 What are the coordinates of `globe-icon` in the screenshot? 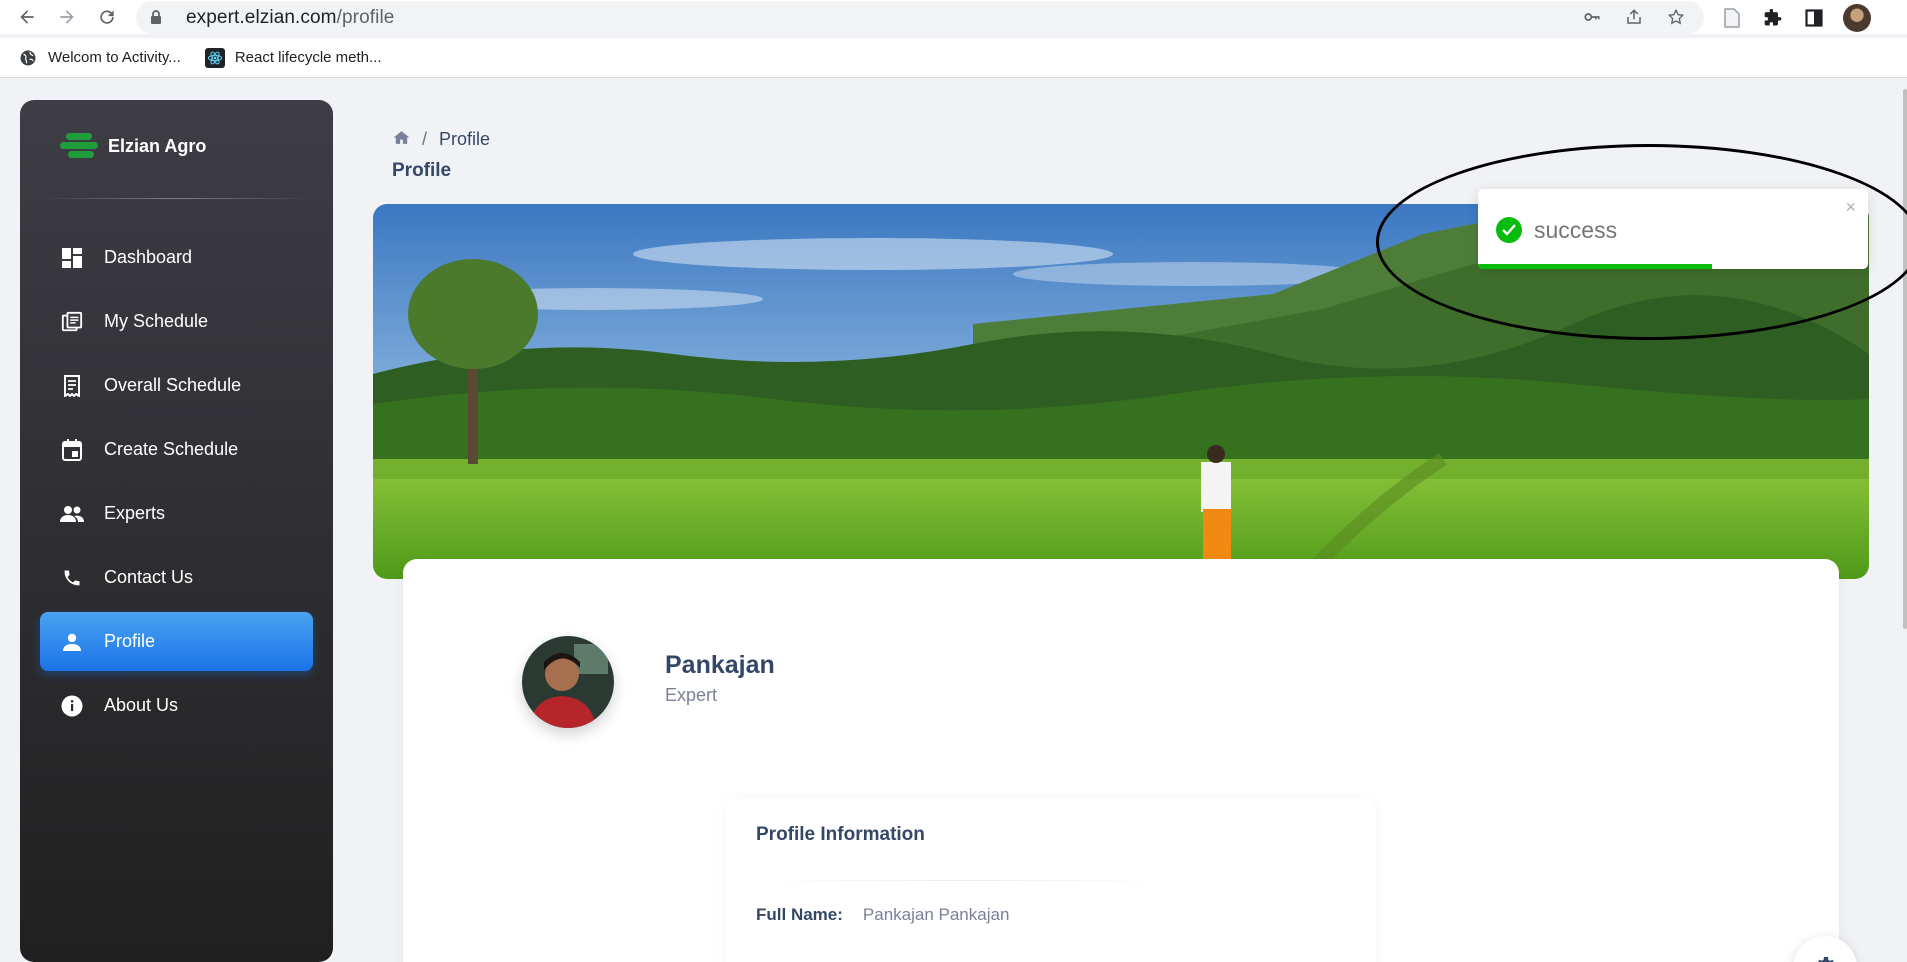 It's located at (28, 58).